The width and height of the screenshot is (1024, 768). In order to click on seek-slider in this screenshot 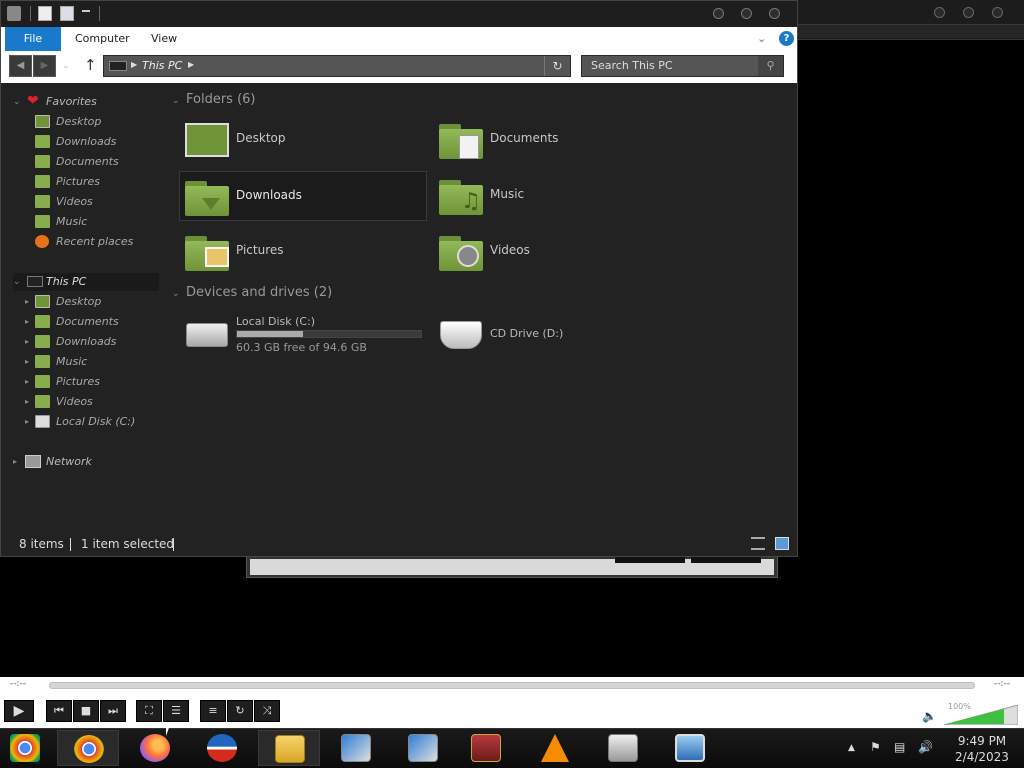, I will do `click(512, 685)`.